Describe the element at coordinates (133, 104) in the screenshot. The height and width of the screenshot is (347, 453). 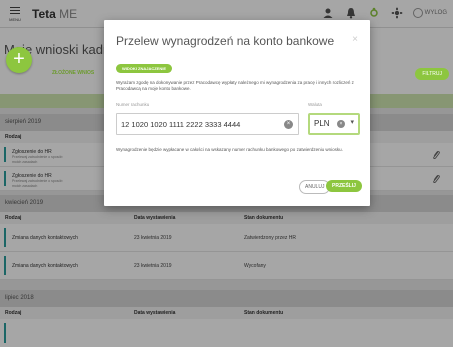
I see `account-label: Numer rachunku` at that location.